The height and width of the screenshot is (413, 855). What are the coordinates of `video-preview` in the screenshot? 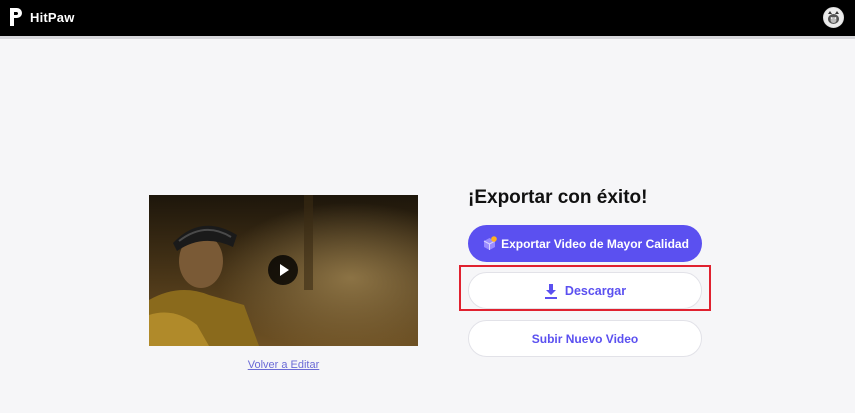 It's located at (283, 270).